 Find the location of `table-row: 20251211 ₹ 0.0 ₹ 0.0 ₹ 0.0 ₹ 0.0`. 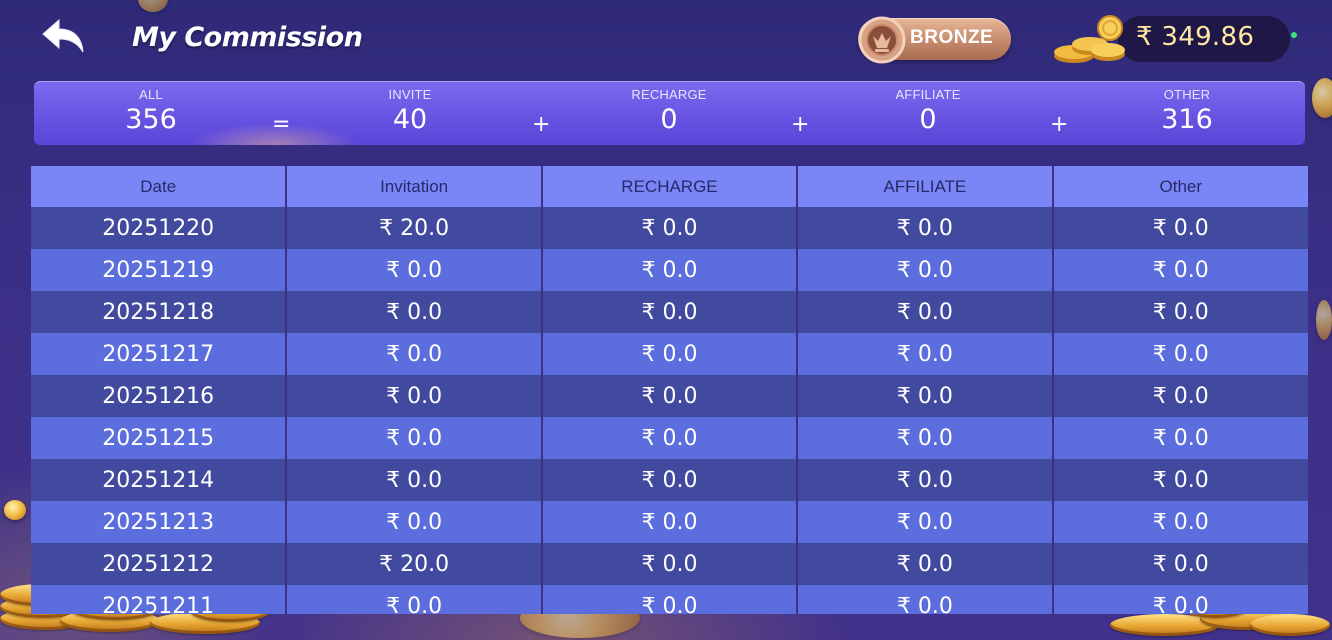

table-row: 20251211 ₹ 0.0 ₹ 0.0 ₹ 0.0 ₹ 0.0 is located at coordinates (669, 599).